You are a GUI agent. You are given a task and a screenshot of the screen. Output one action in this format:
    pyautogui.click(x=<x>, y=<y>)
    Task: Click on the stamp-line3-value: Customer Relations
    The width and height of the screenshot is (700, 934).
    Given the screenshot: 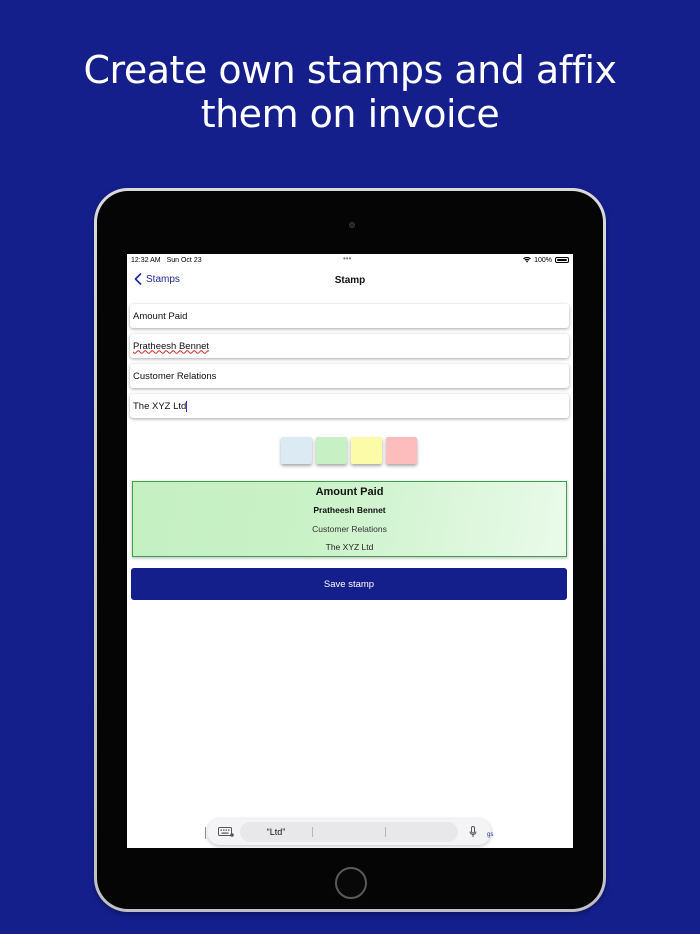 What is the action you would take?
    pyautogui.click(x=175, y=376)
    